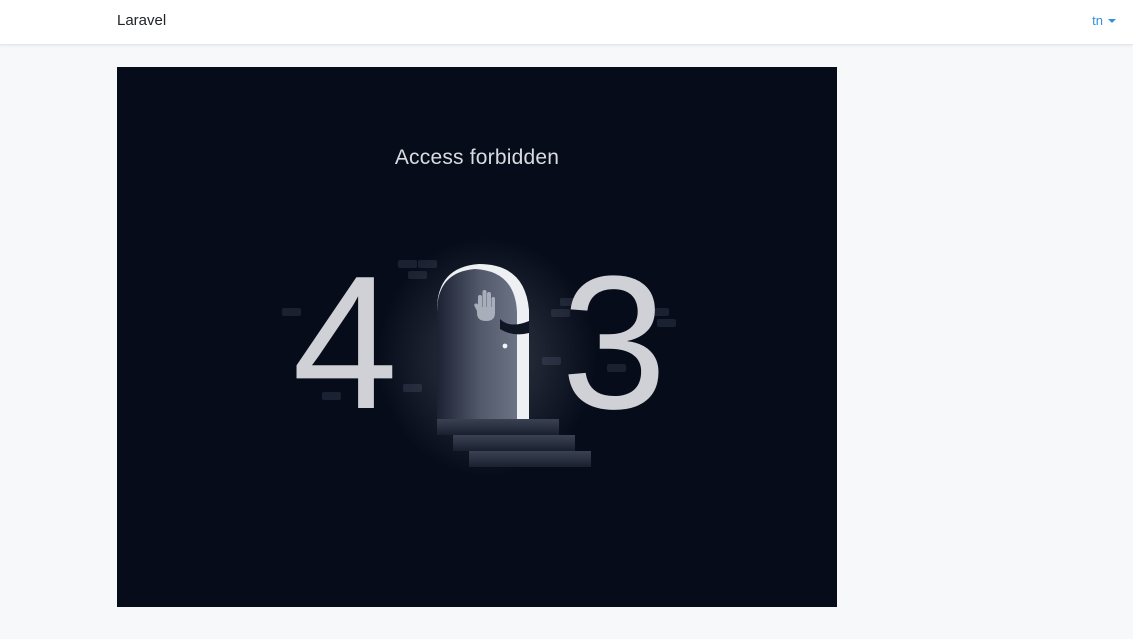 The width and height of the screenshot is (1133, 639). What do you see at coordinates (1104, 20) in the screenshot?
I see `language-dropdown: tn` at bounding box center [1104, 20].